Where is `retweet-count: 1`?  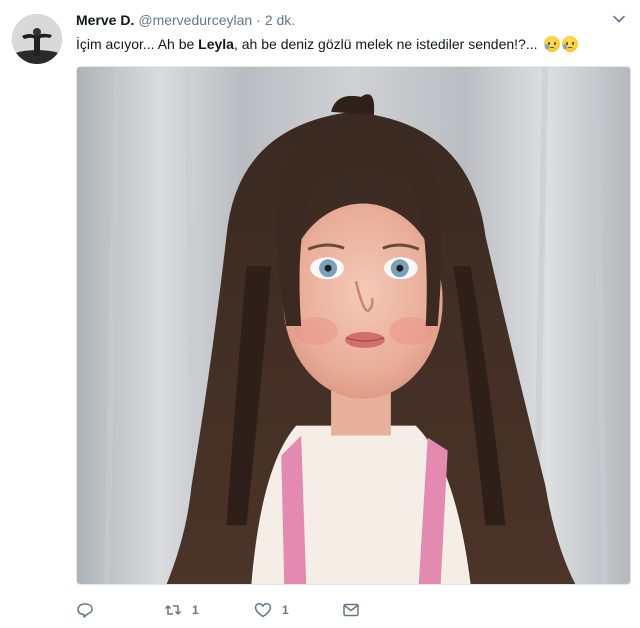
retweet-count: 1 is located at coordinates (195, 610).